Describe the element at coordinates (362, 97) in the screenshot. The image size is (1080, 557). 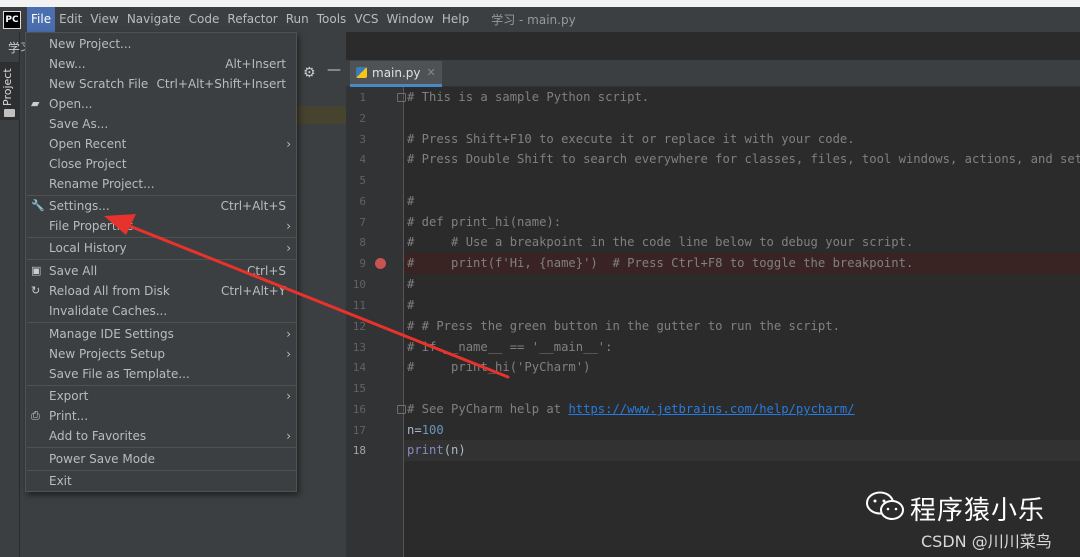
I see `line-number: 1` at that location.